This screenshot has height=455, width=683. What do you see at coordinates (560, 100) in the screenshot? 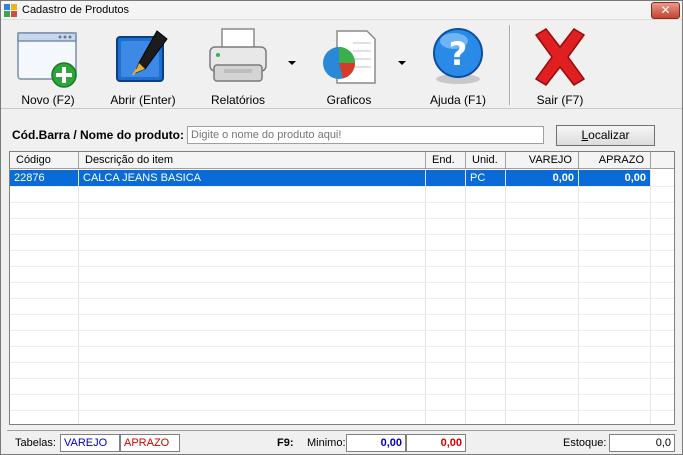
I see `exit-button-label: Sair (F7)` at bounding box center [560, 100].